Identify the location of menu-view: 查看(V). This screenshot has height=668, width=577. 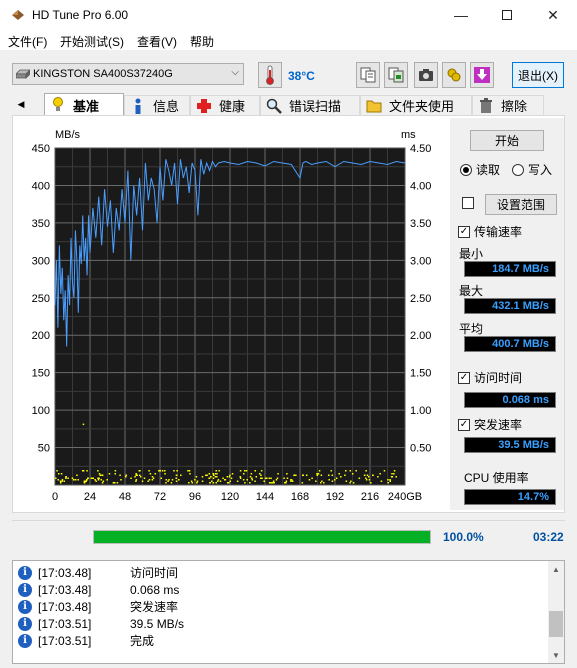
(157, 41).